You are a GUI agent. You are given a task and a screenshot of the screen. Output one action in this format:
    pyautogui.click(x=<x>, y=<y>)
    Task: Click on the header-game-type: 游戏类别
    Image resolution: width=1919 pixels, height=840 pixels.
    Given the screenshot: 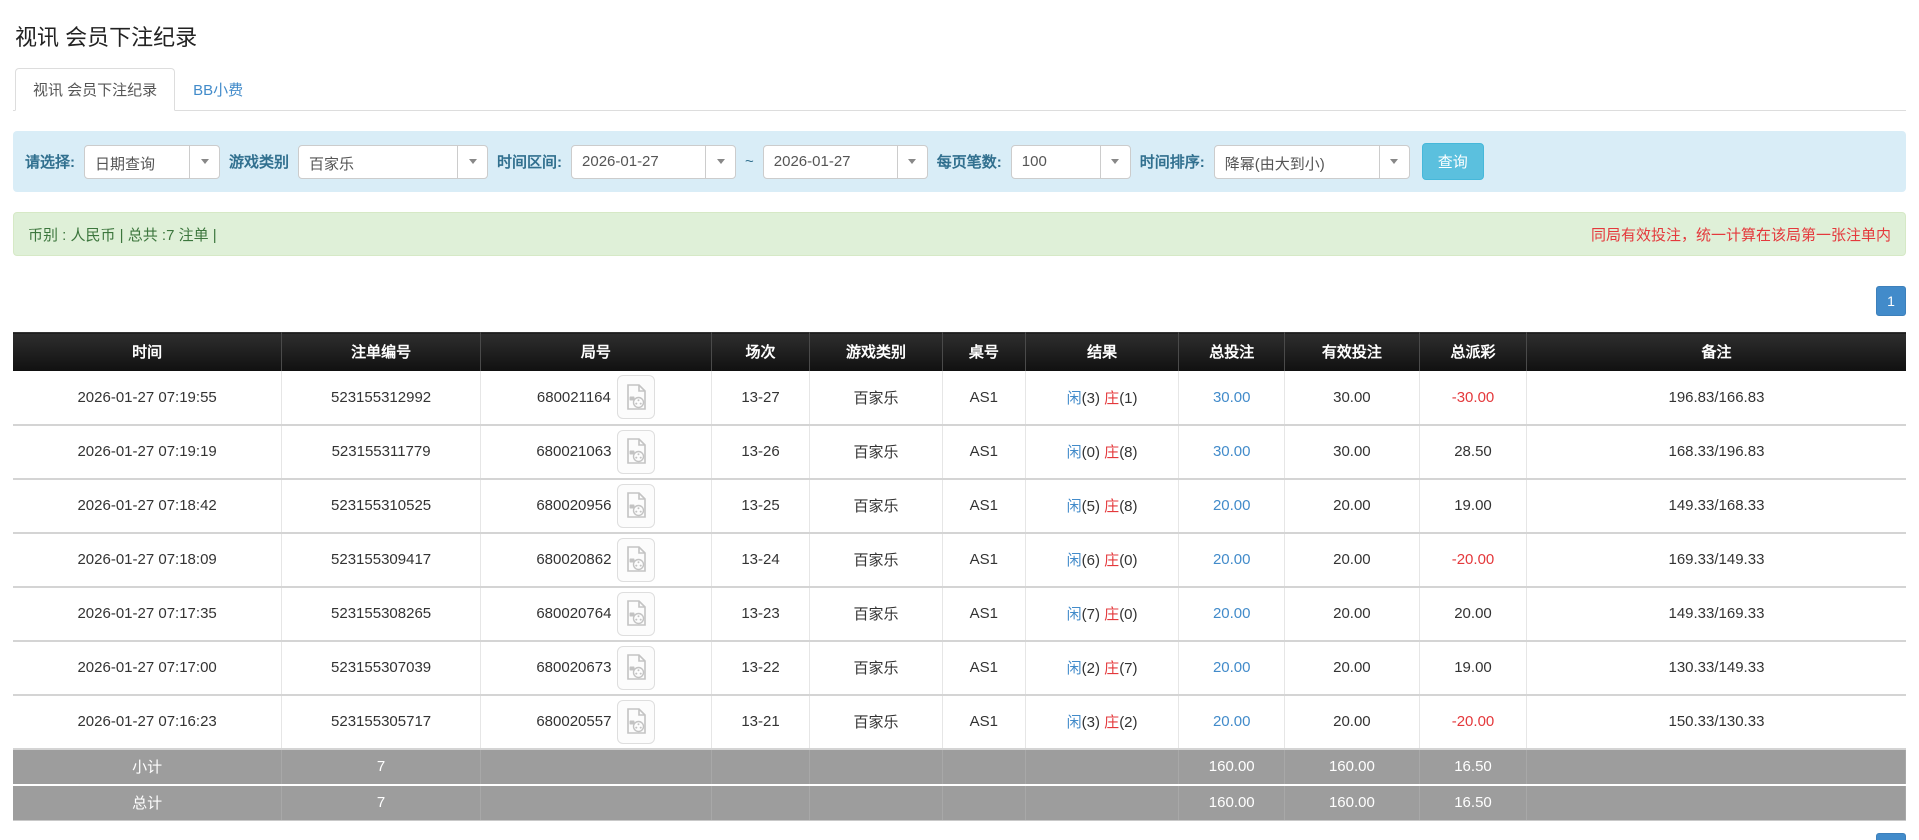 What is the action you would take?
    pyautogui.click(x=876, y=351)
    